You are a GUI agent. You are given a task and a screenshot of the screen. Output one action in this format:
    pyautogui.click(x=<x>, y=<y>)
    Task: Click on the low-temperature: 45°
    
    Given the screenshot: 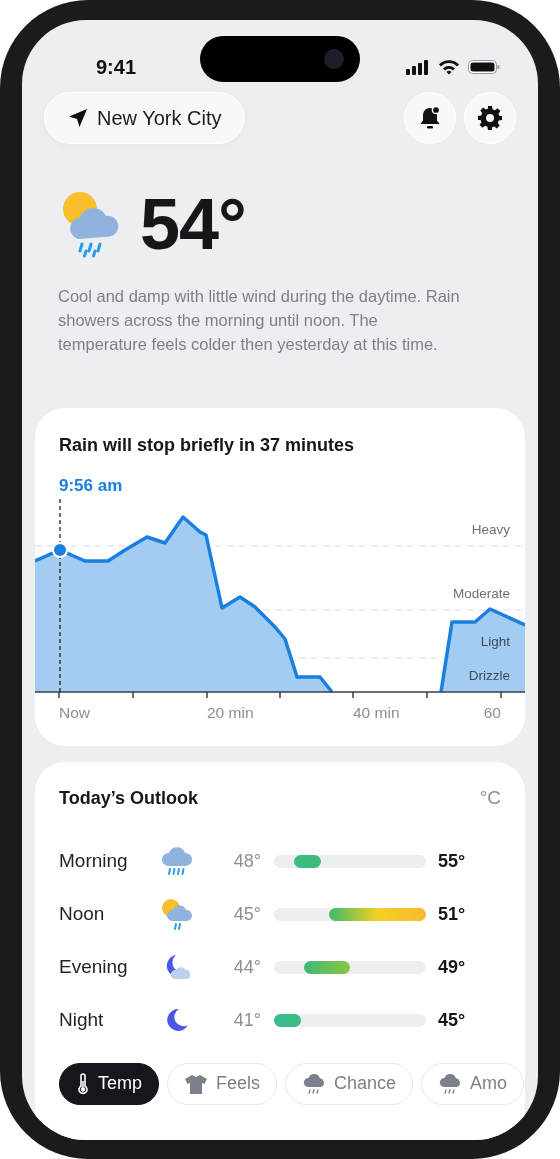 What is the action you would take?
    pyautogui.click(x=246, y=914)
    